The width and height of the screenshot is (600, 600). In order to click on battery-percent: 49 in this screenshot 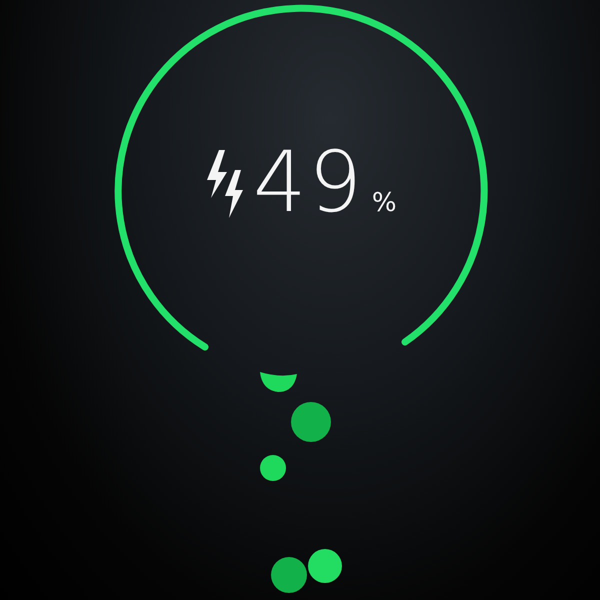, I will do `click(308, 182)`.